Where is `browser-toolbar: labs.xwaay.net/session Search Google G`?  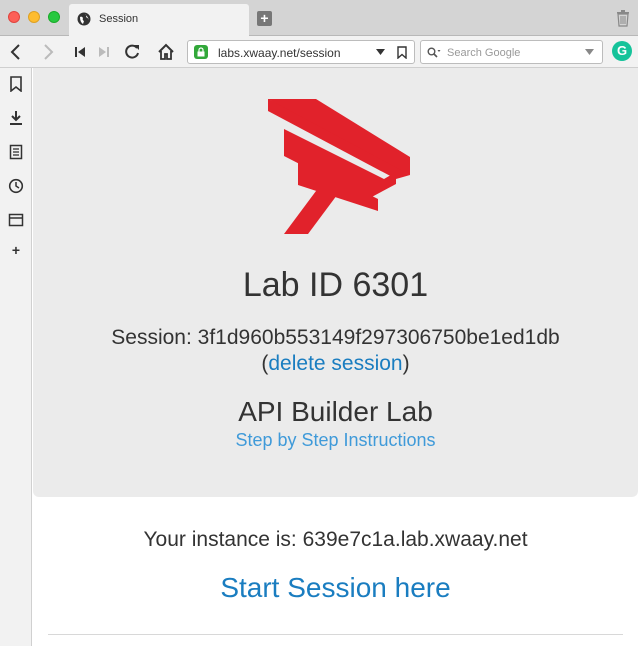
browser-toolbar: labs.xwaay.net/session Search Google G is located at coordinates (319, 52).